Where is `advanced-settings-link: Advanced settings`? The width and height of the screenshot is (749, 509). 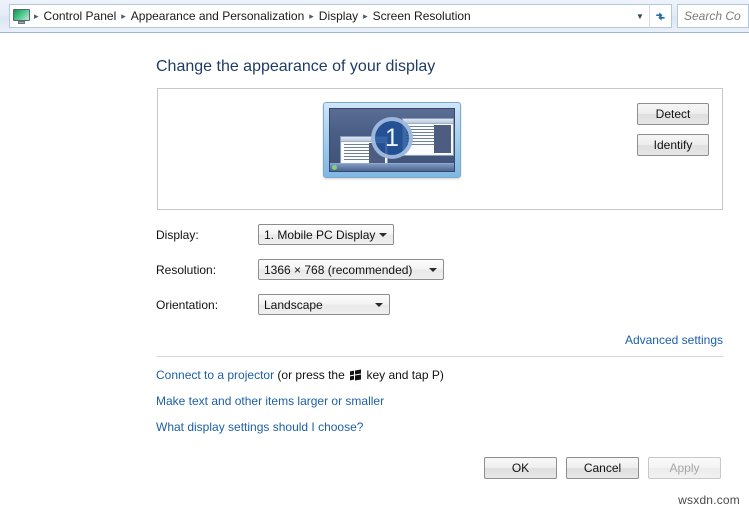
advanced-settings-link: Advanced settings is located at coordinates (674, 340).